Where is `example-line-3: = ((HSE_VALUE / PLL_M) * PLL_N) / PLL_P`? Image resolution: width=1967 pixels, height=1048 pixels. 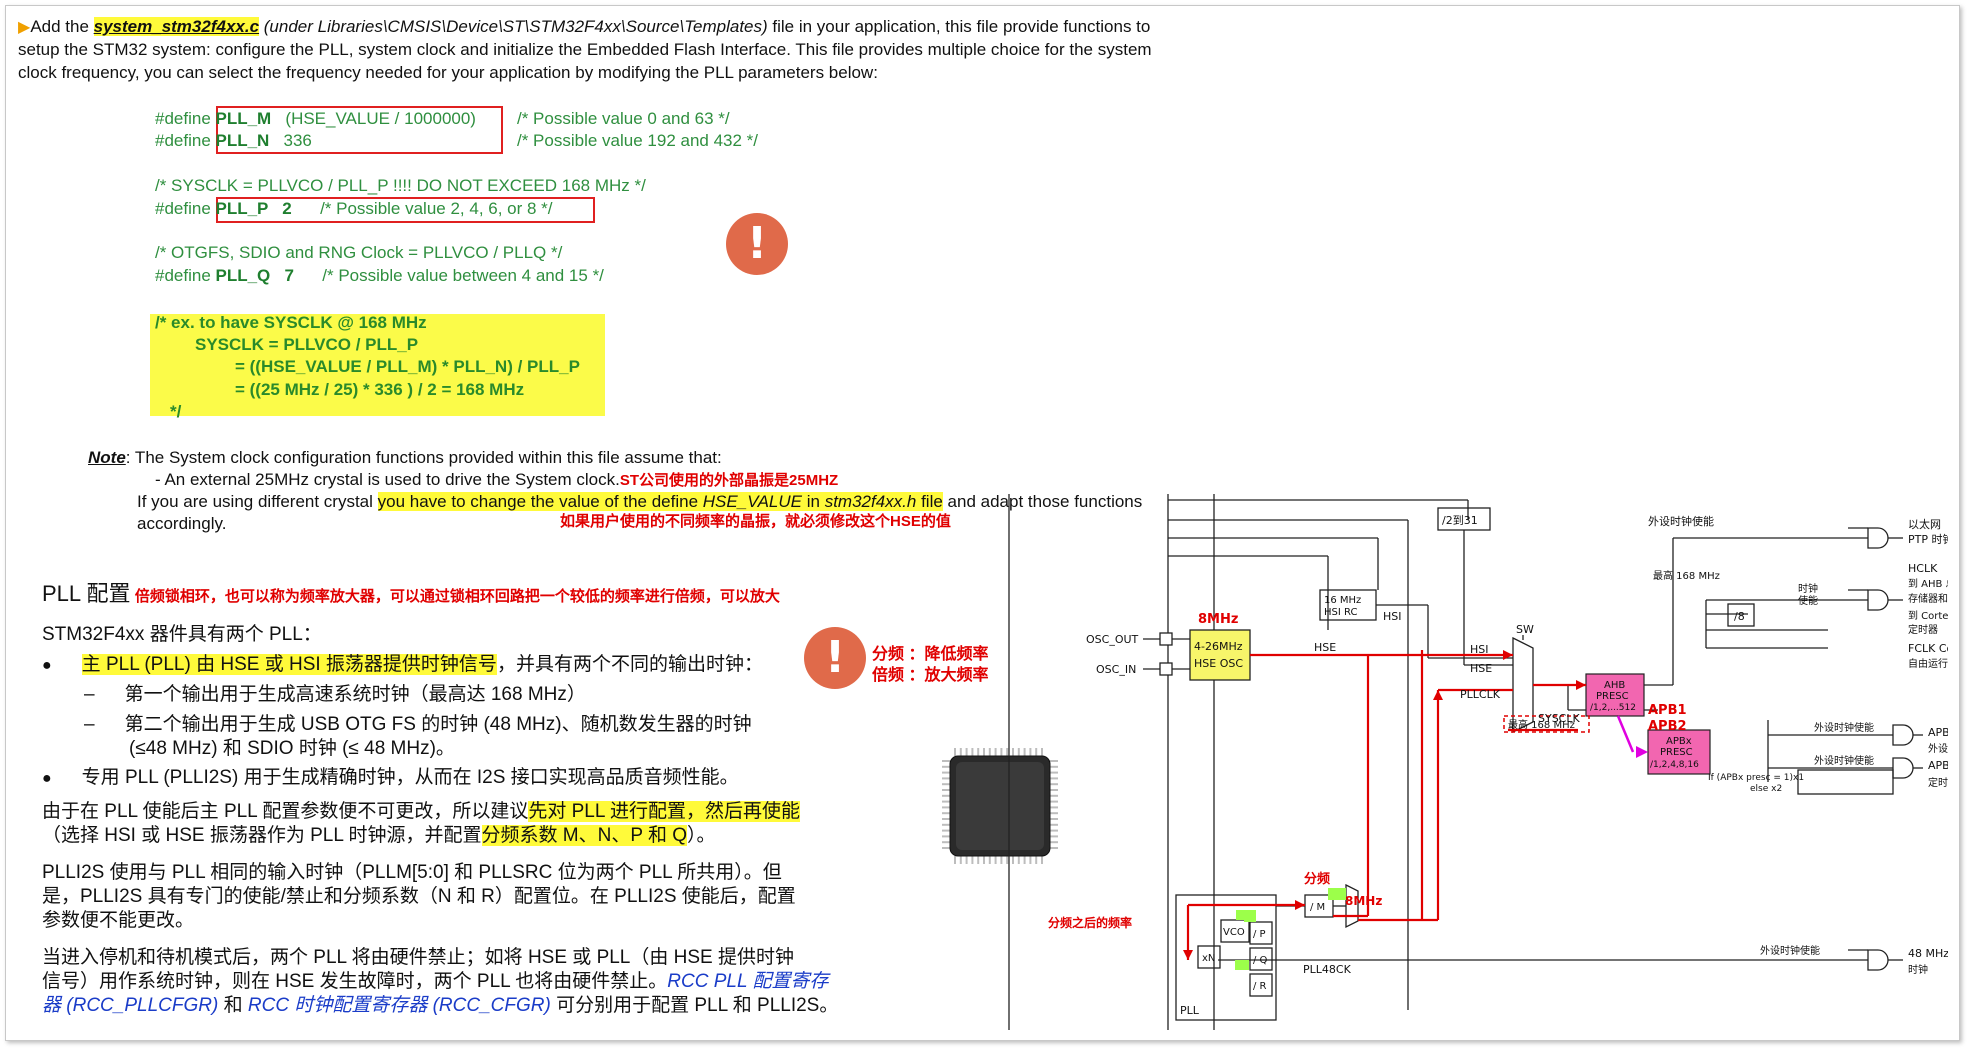
example-line-3: = ((HSE_VALUE / PLL_M) * PLL_N) / PLL_P is located at coordinates (407, 366).